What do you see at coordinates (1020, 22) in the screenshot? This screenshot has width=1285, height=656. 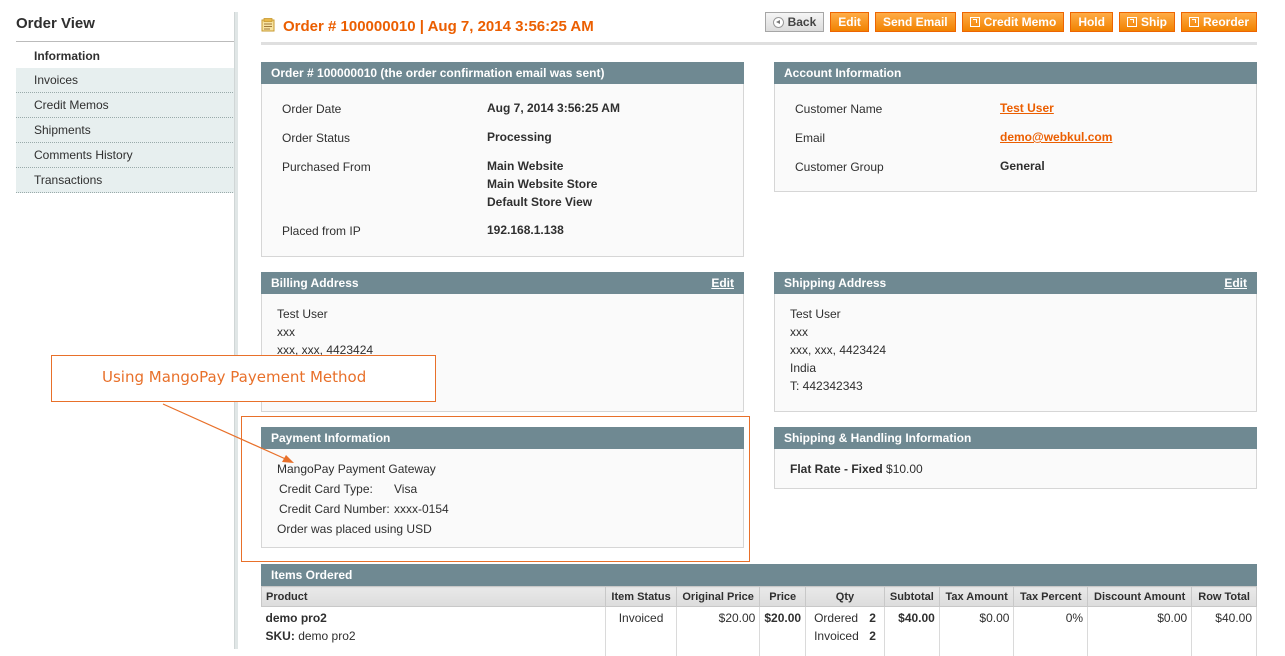 I see `credit-memo-button-label: Credit Memo` at bounding box center [1020, 22].